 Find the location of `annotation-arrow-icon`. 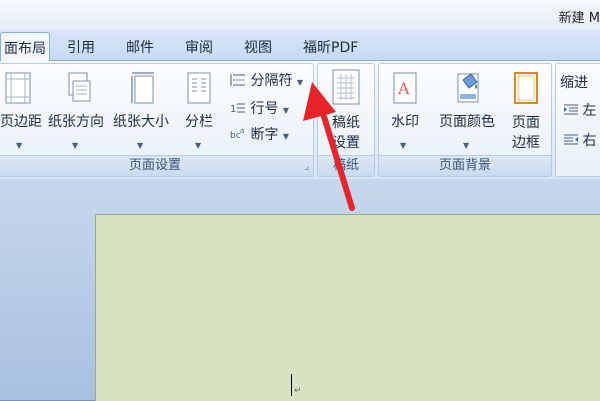

annotation-arrow-icon is located at coordinates (329, 146).